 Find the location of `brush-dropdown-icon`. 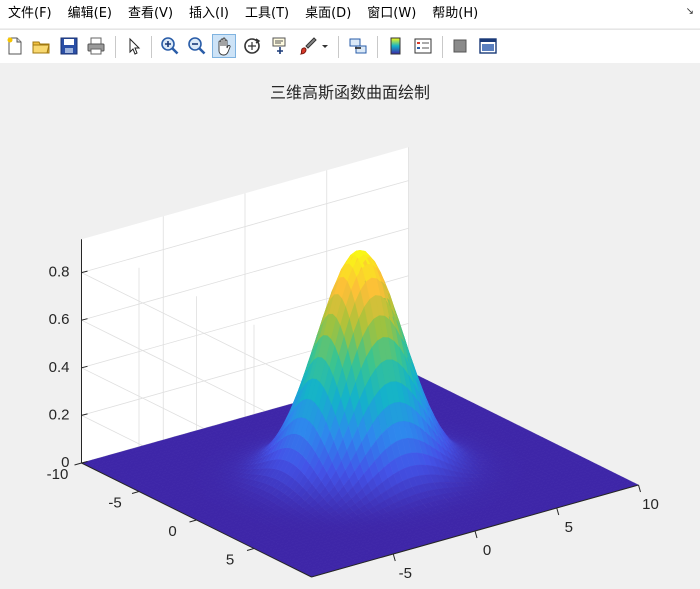

brush-dropdown-icon is located at coordinates (325, 46).